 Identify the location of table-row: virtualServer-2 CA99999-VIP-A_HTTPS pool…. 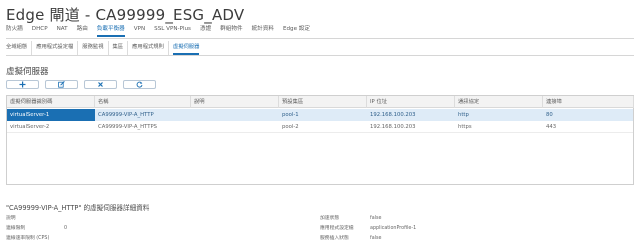
(320, 127).